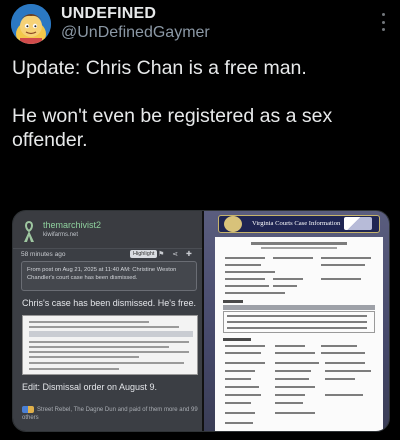  I want to click on ribbon-icon, so click(29, 231).